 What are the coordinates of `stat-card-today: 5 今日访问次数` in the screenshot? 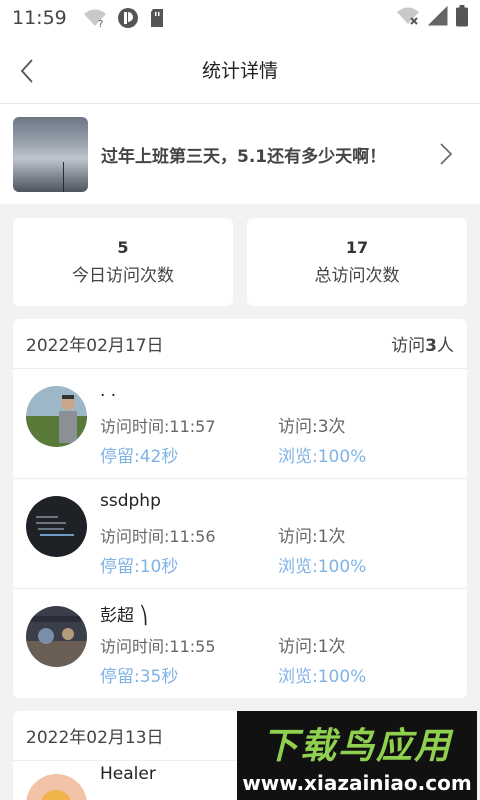 It's located at (123, 262).